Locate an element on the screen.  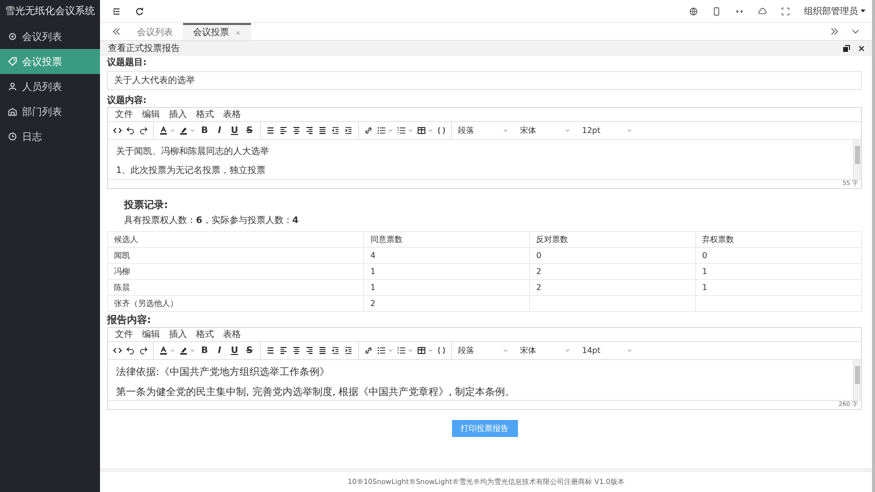
table-cell: 张齐（另选他人） is located at coordinates (146, 303).